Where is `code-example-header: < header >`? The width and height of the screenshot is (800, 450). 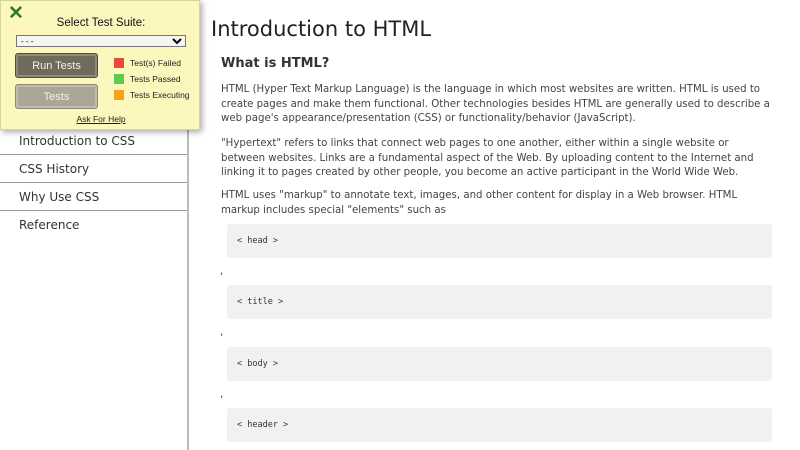
code-example-header: < header > is located at coordinates (499, 425).